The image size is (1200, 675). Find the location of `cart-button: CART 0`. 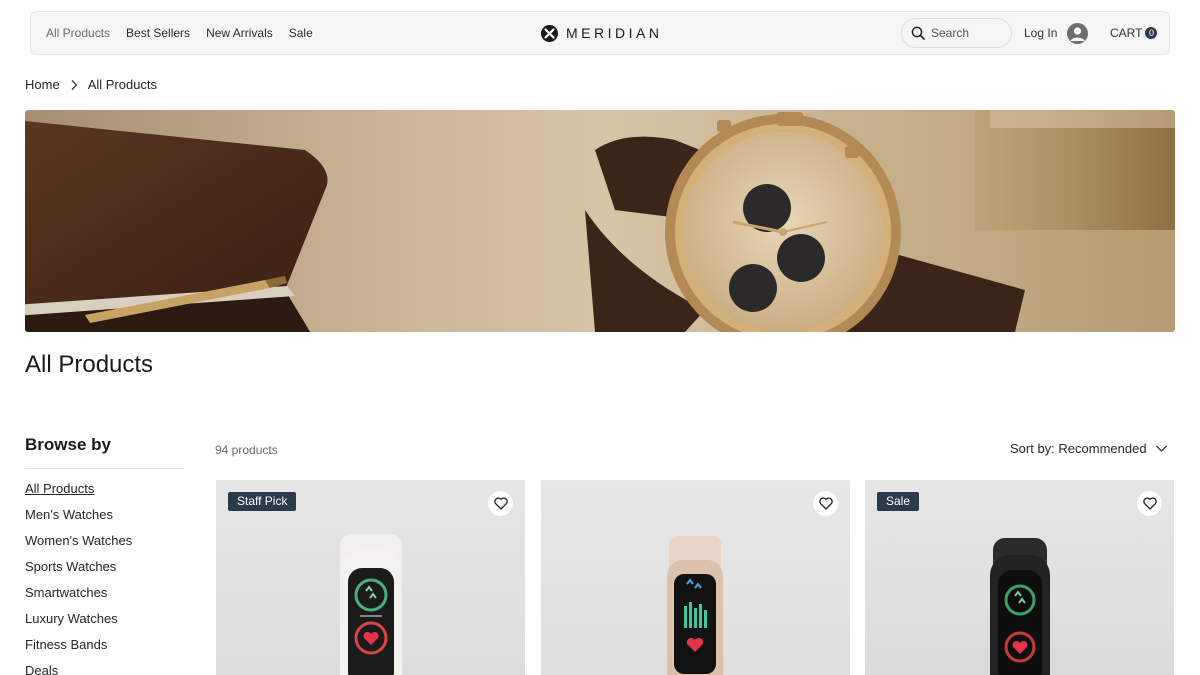

cart-button: CART 0 is located at coordinates (1134, 33).